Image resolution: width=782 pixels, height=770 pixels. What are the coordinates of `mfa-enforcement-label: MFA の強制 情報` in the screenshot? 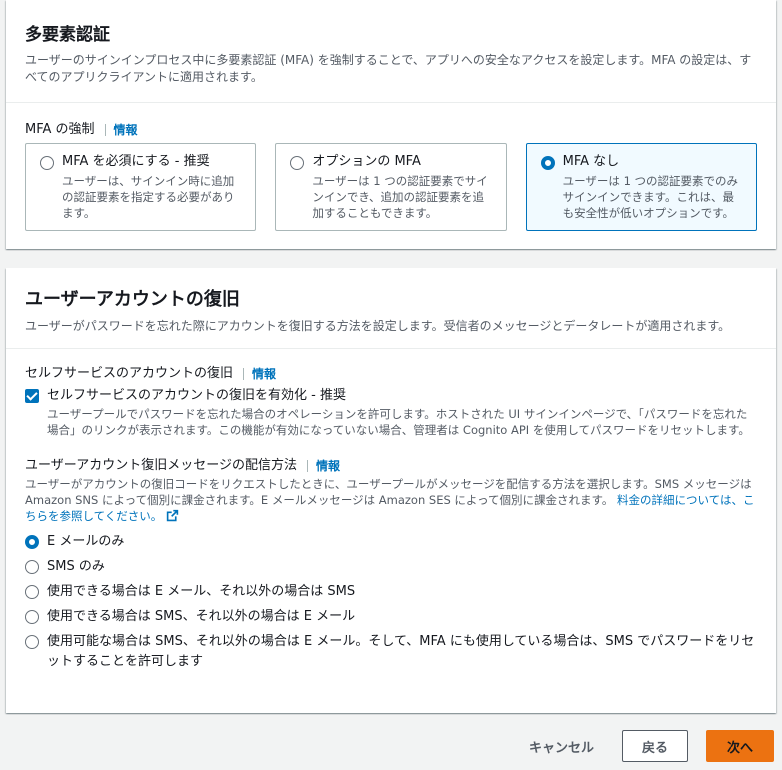 It's located at (391, 130).